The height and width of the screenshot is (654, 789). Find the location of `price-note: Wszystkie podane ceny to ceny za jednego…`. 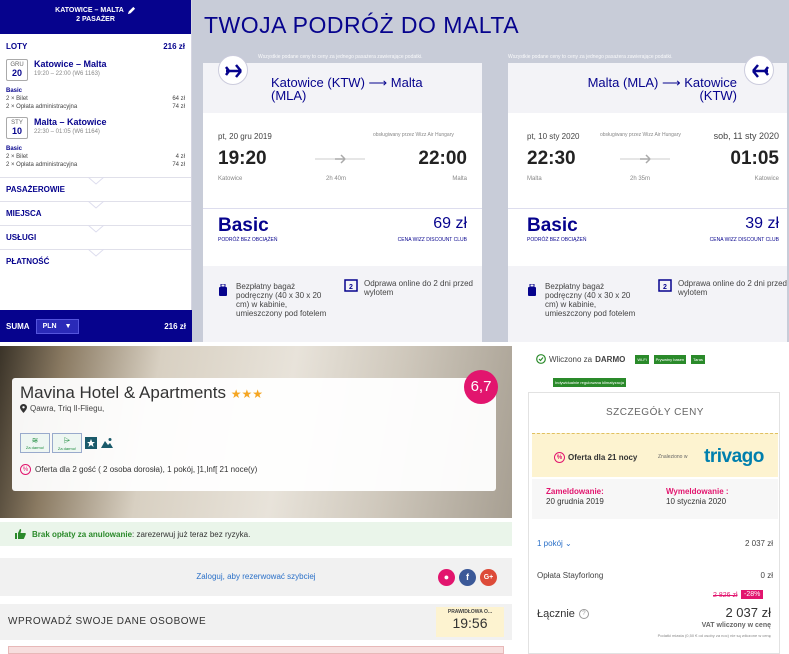

price-note: Wszystkie podane ceny to ceny za jednego… is located at coordinates (340, 57).